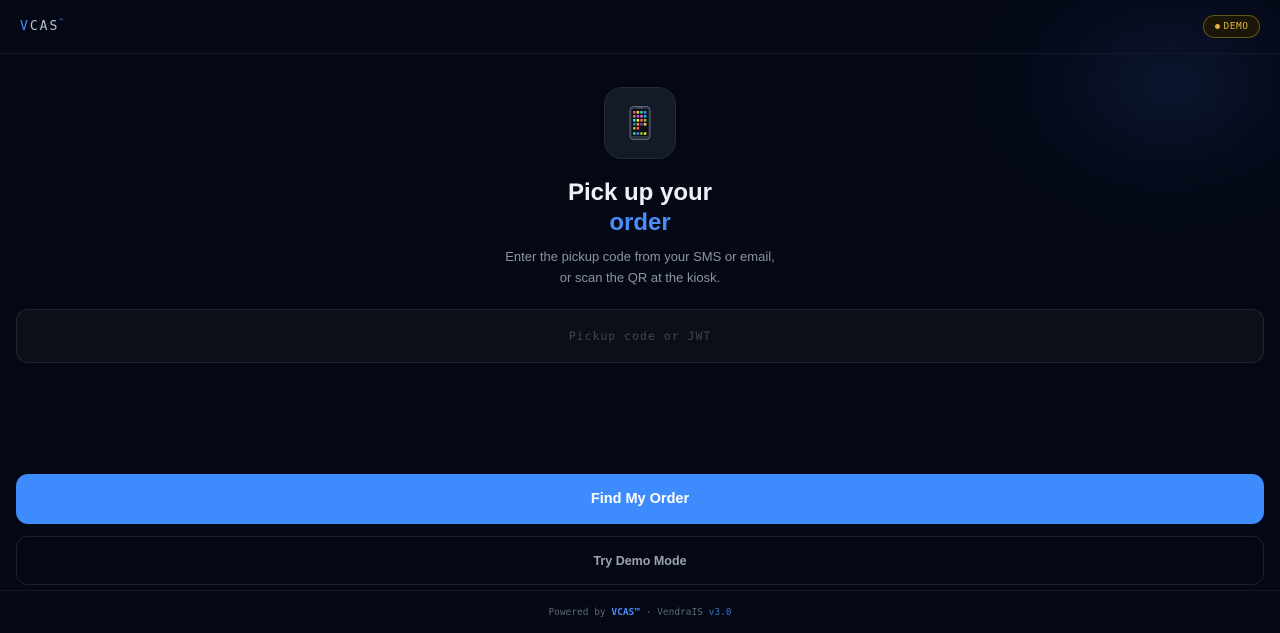 This screenshot has height=633, width=1280. I want to click on mobile-phone-icon-tile, so click(640, 123).